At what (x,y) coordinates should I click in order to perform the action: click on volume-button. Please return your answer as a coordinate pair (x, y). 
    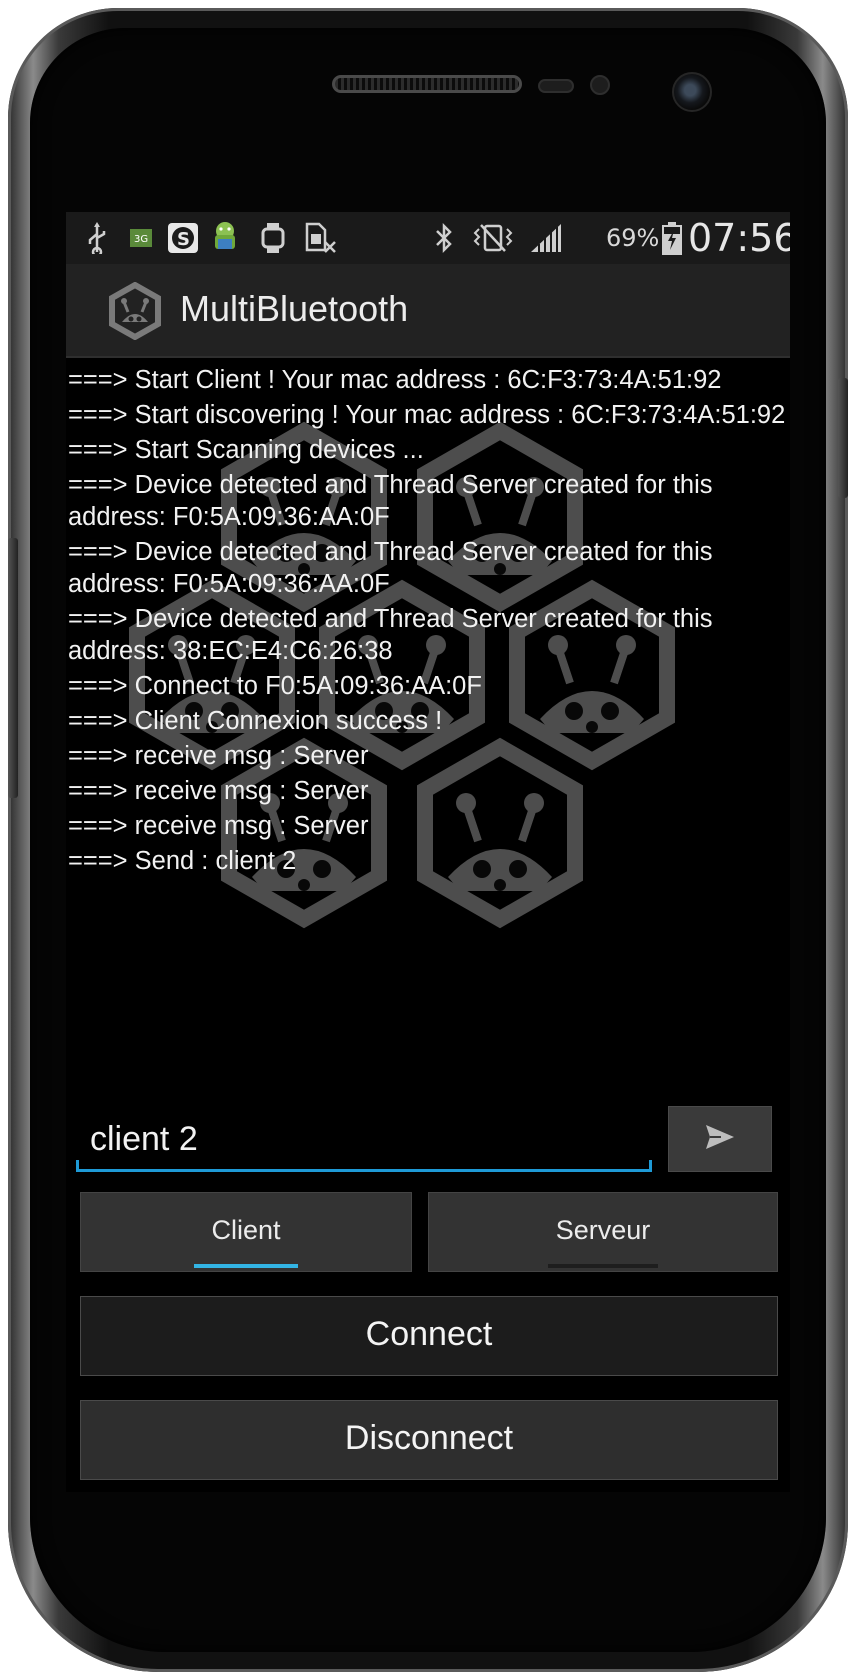
    Looking at the image, I should click on (13, 668).